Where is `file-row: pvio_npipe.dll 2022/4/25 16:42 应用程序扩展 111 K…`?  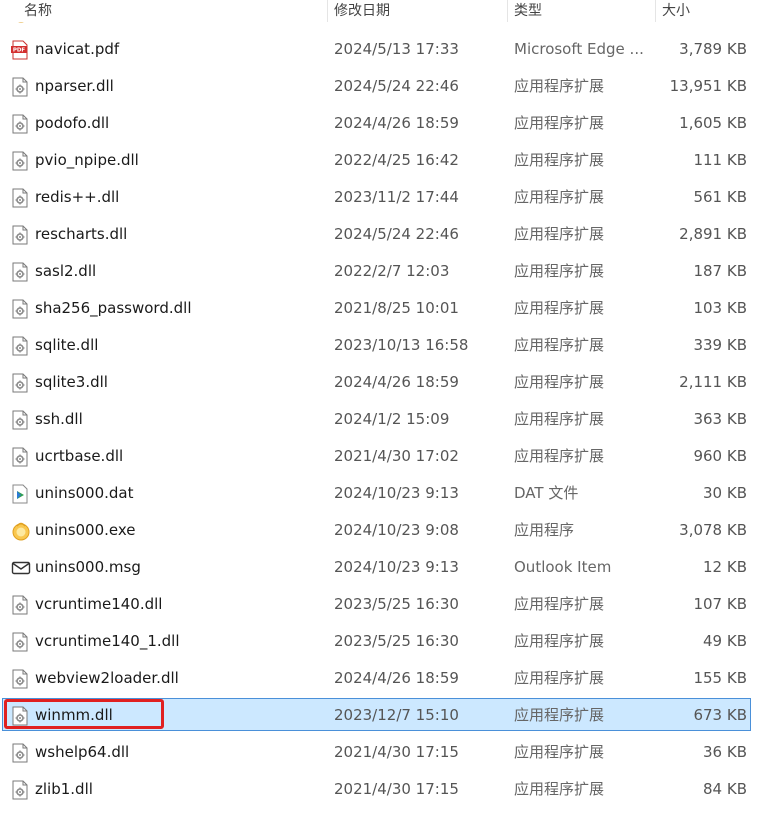 file-row: pvio_npipe.dll 2022/4/25 16:42 应用程序扩展 111 K… is located at coordinates (385, 160).